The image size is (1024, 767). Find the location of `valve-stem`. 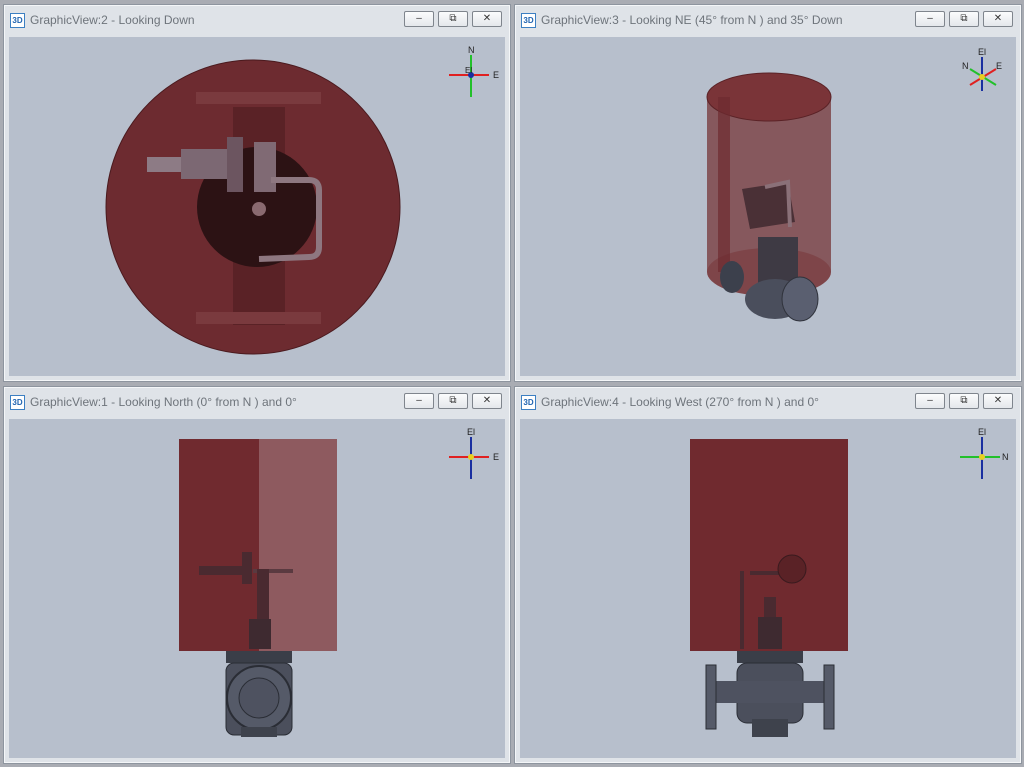

valve-stem is located at coordinates (770, 607).